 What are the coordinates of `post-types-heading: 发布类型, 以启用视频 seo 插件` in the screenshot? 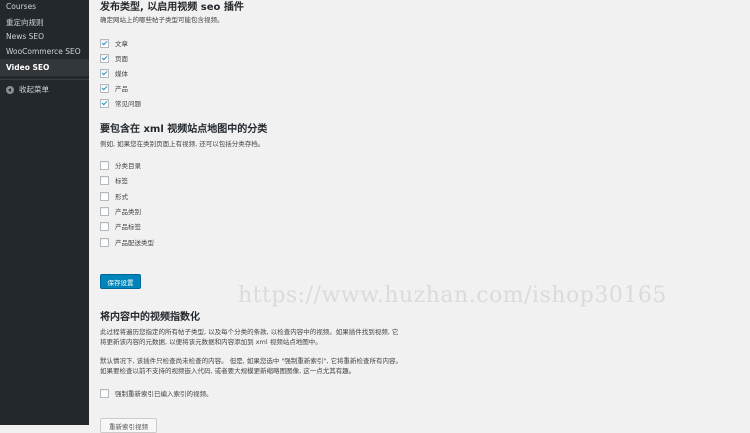 It's located at (172, 7).